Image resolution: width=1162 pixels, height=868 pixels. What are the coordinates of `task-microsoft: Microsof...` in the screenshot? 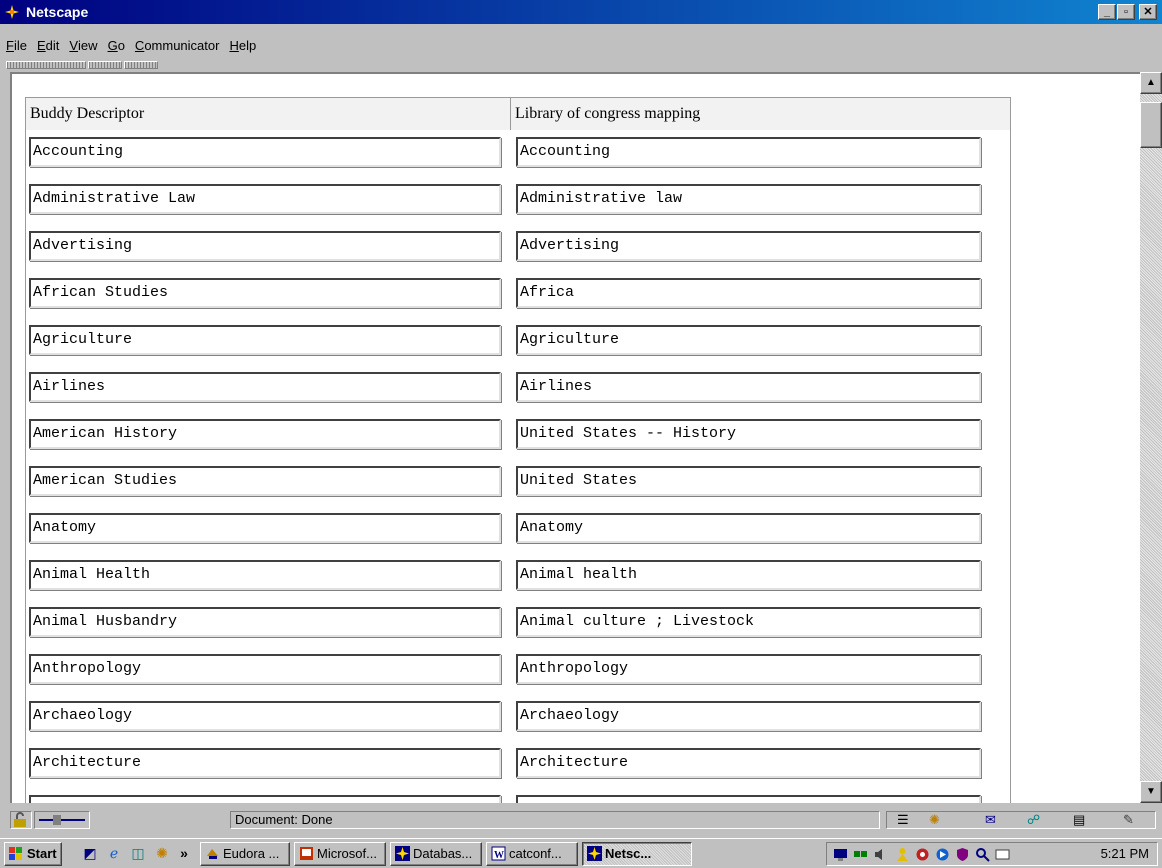 It's located at (340, 854).